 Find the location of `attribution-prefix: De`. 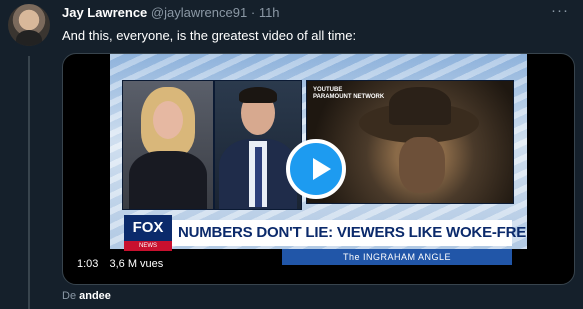

attribution-prefix: De is located at coordinates (69, 296).